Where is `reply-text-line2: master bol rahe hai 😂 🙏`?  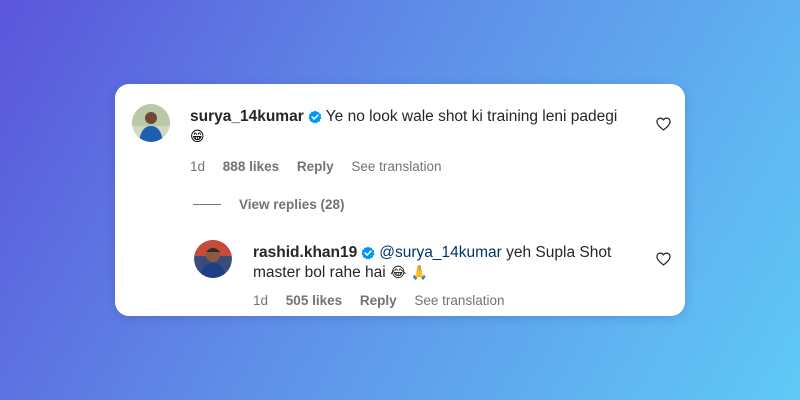
reply-text-line2: master bol rahe hai 😂 🙏 is located at coordinates (340, 273).